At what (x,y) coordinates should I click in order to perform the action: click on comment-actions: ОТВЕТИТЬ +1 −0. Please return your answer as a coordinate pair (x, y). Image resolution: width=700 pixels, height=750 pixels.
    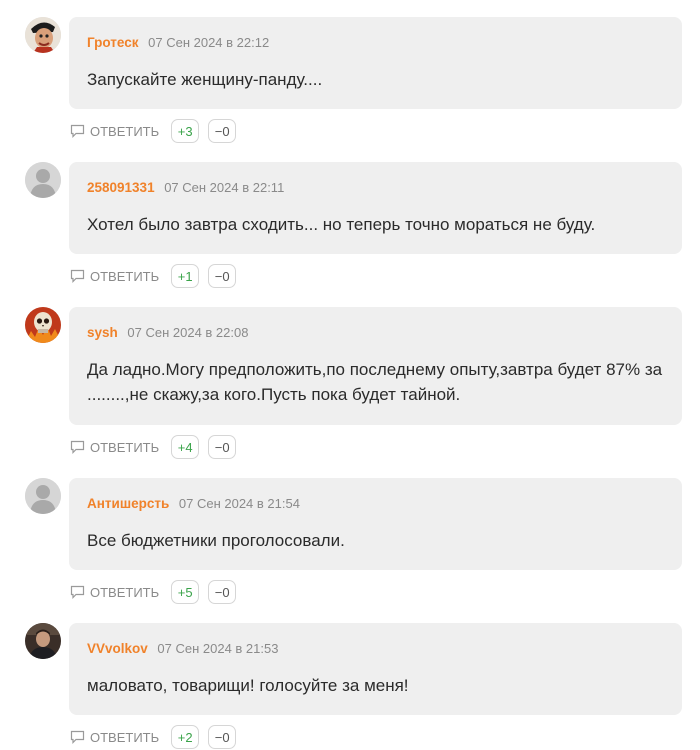
    Looking at the image, I should click on (157, 276).